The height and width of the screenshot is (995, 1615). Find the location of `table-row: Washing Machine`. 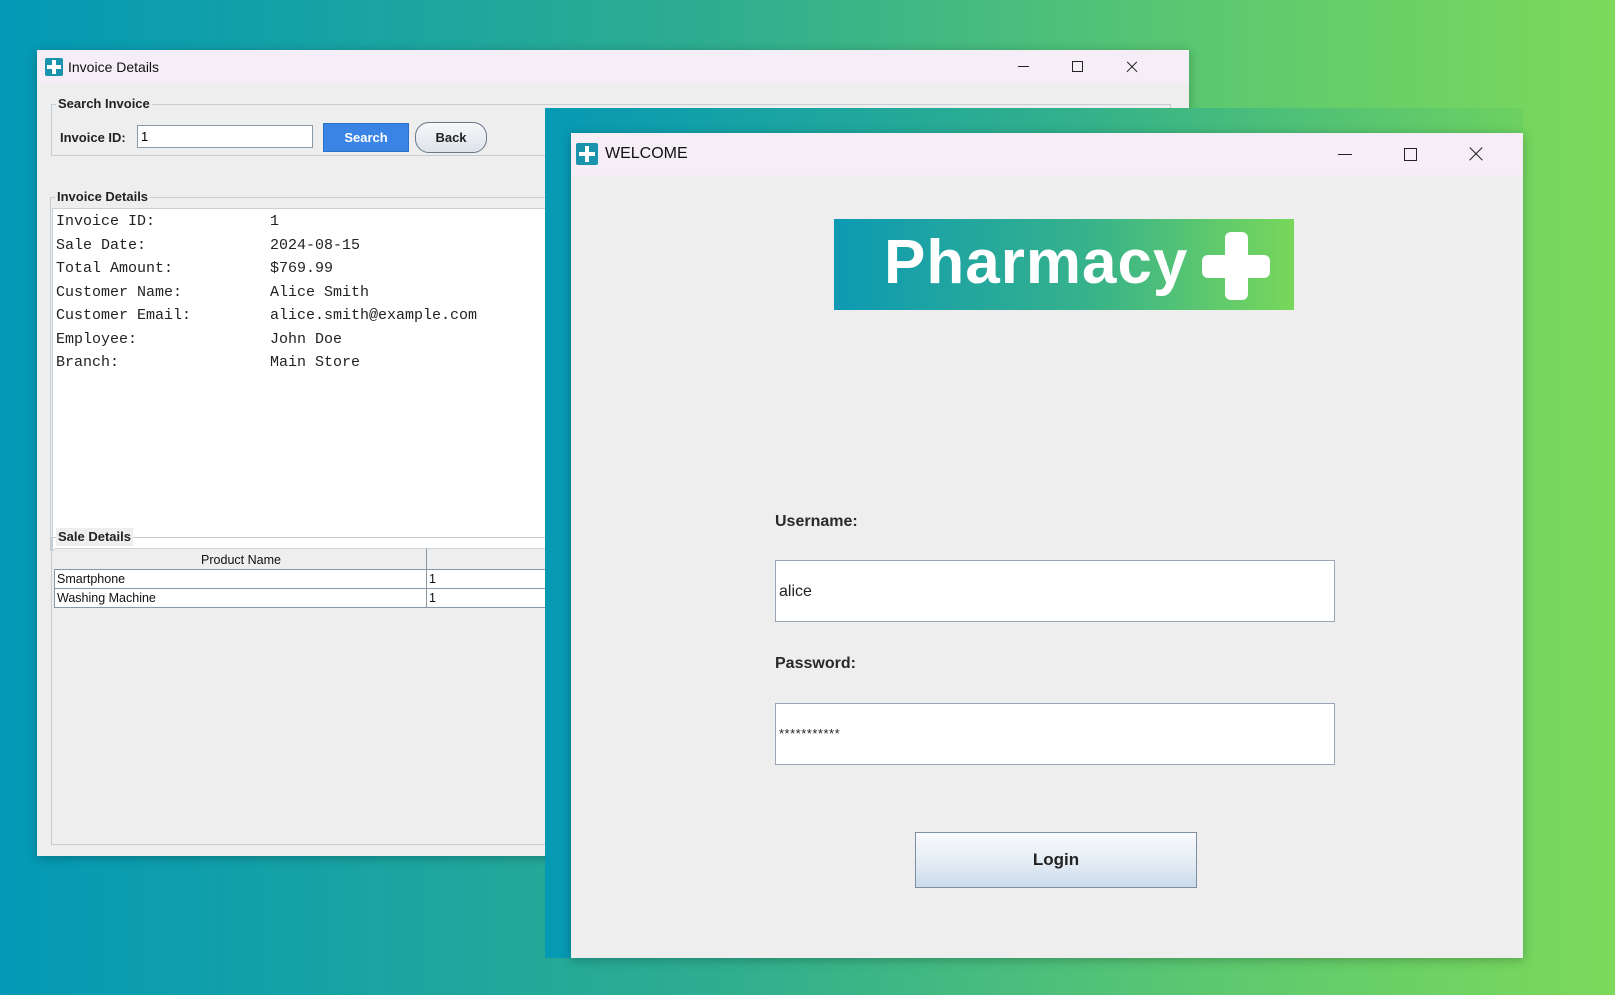

table-row: Washing Machine is located at coordinates (240, 598).